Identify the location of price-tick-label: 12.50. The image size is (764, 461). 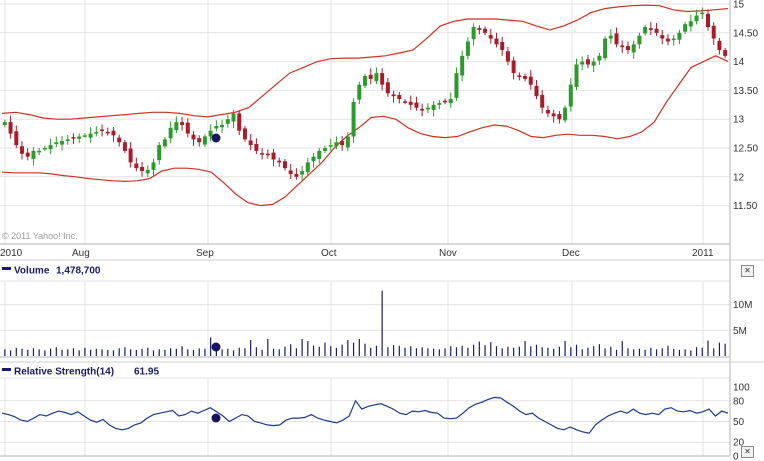
(745, 149).